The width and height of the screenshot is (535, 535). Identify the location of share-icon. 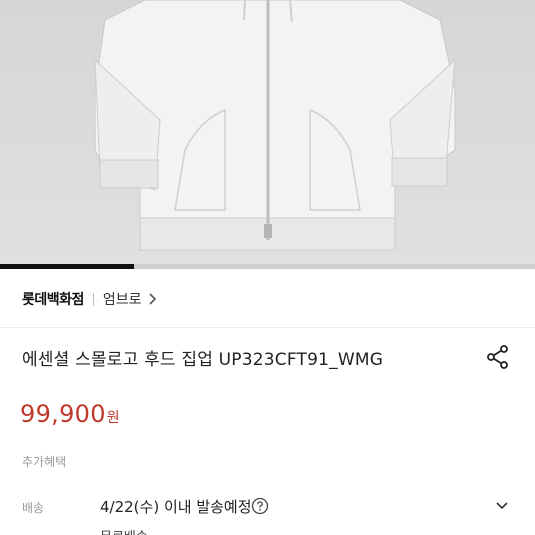
(498, 357).